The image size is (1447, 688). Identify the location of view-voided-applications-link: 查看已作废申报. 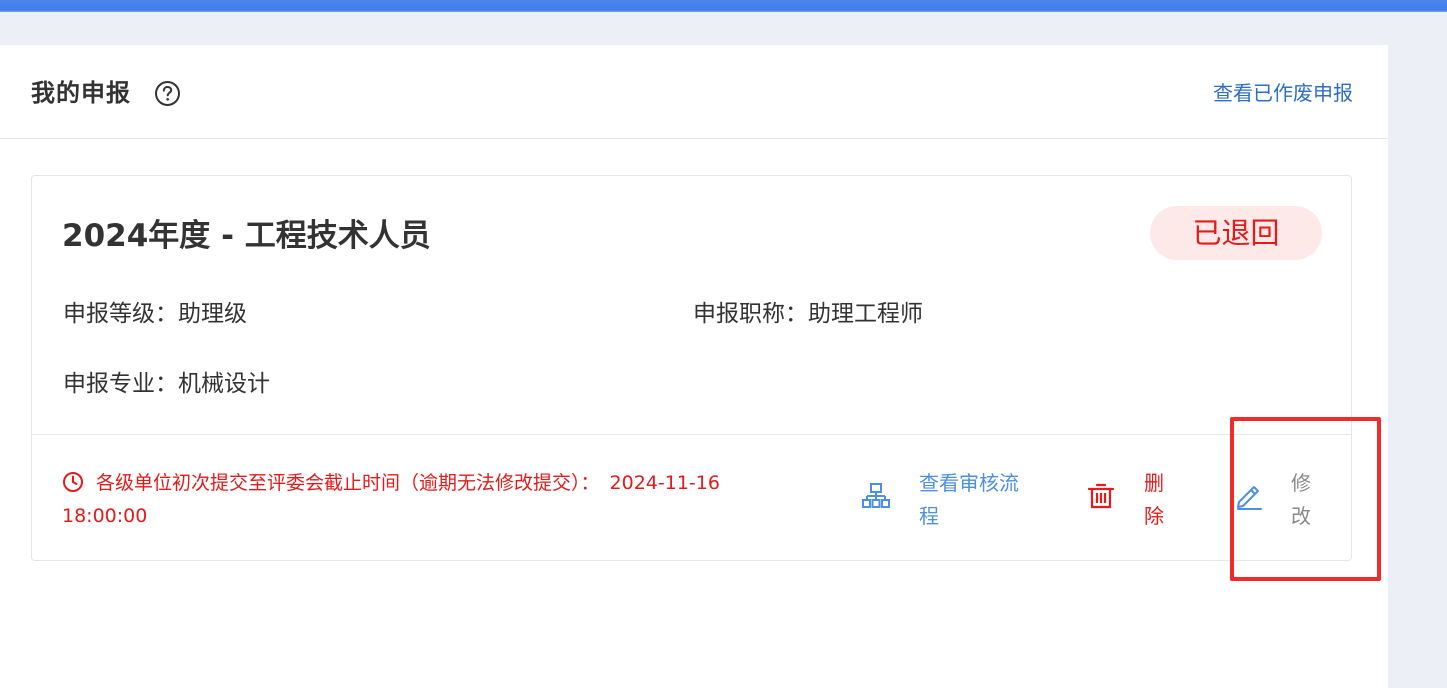
(1283, 93).